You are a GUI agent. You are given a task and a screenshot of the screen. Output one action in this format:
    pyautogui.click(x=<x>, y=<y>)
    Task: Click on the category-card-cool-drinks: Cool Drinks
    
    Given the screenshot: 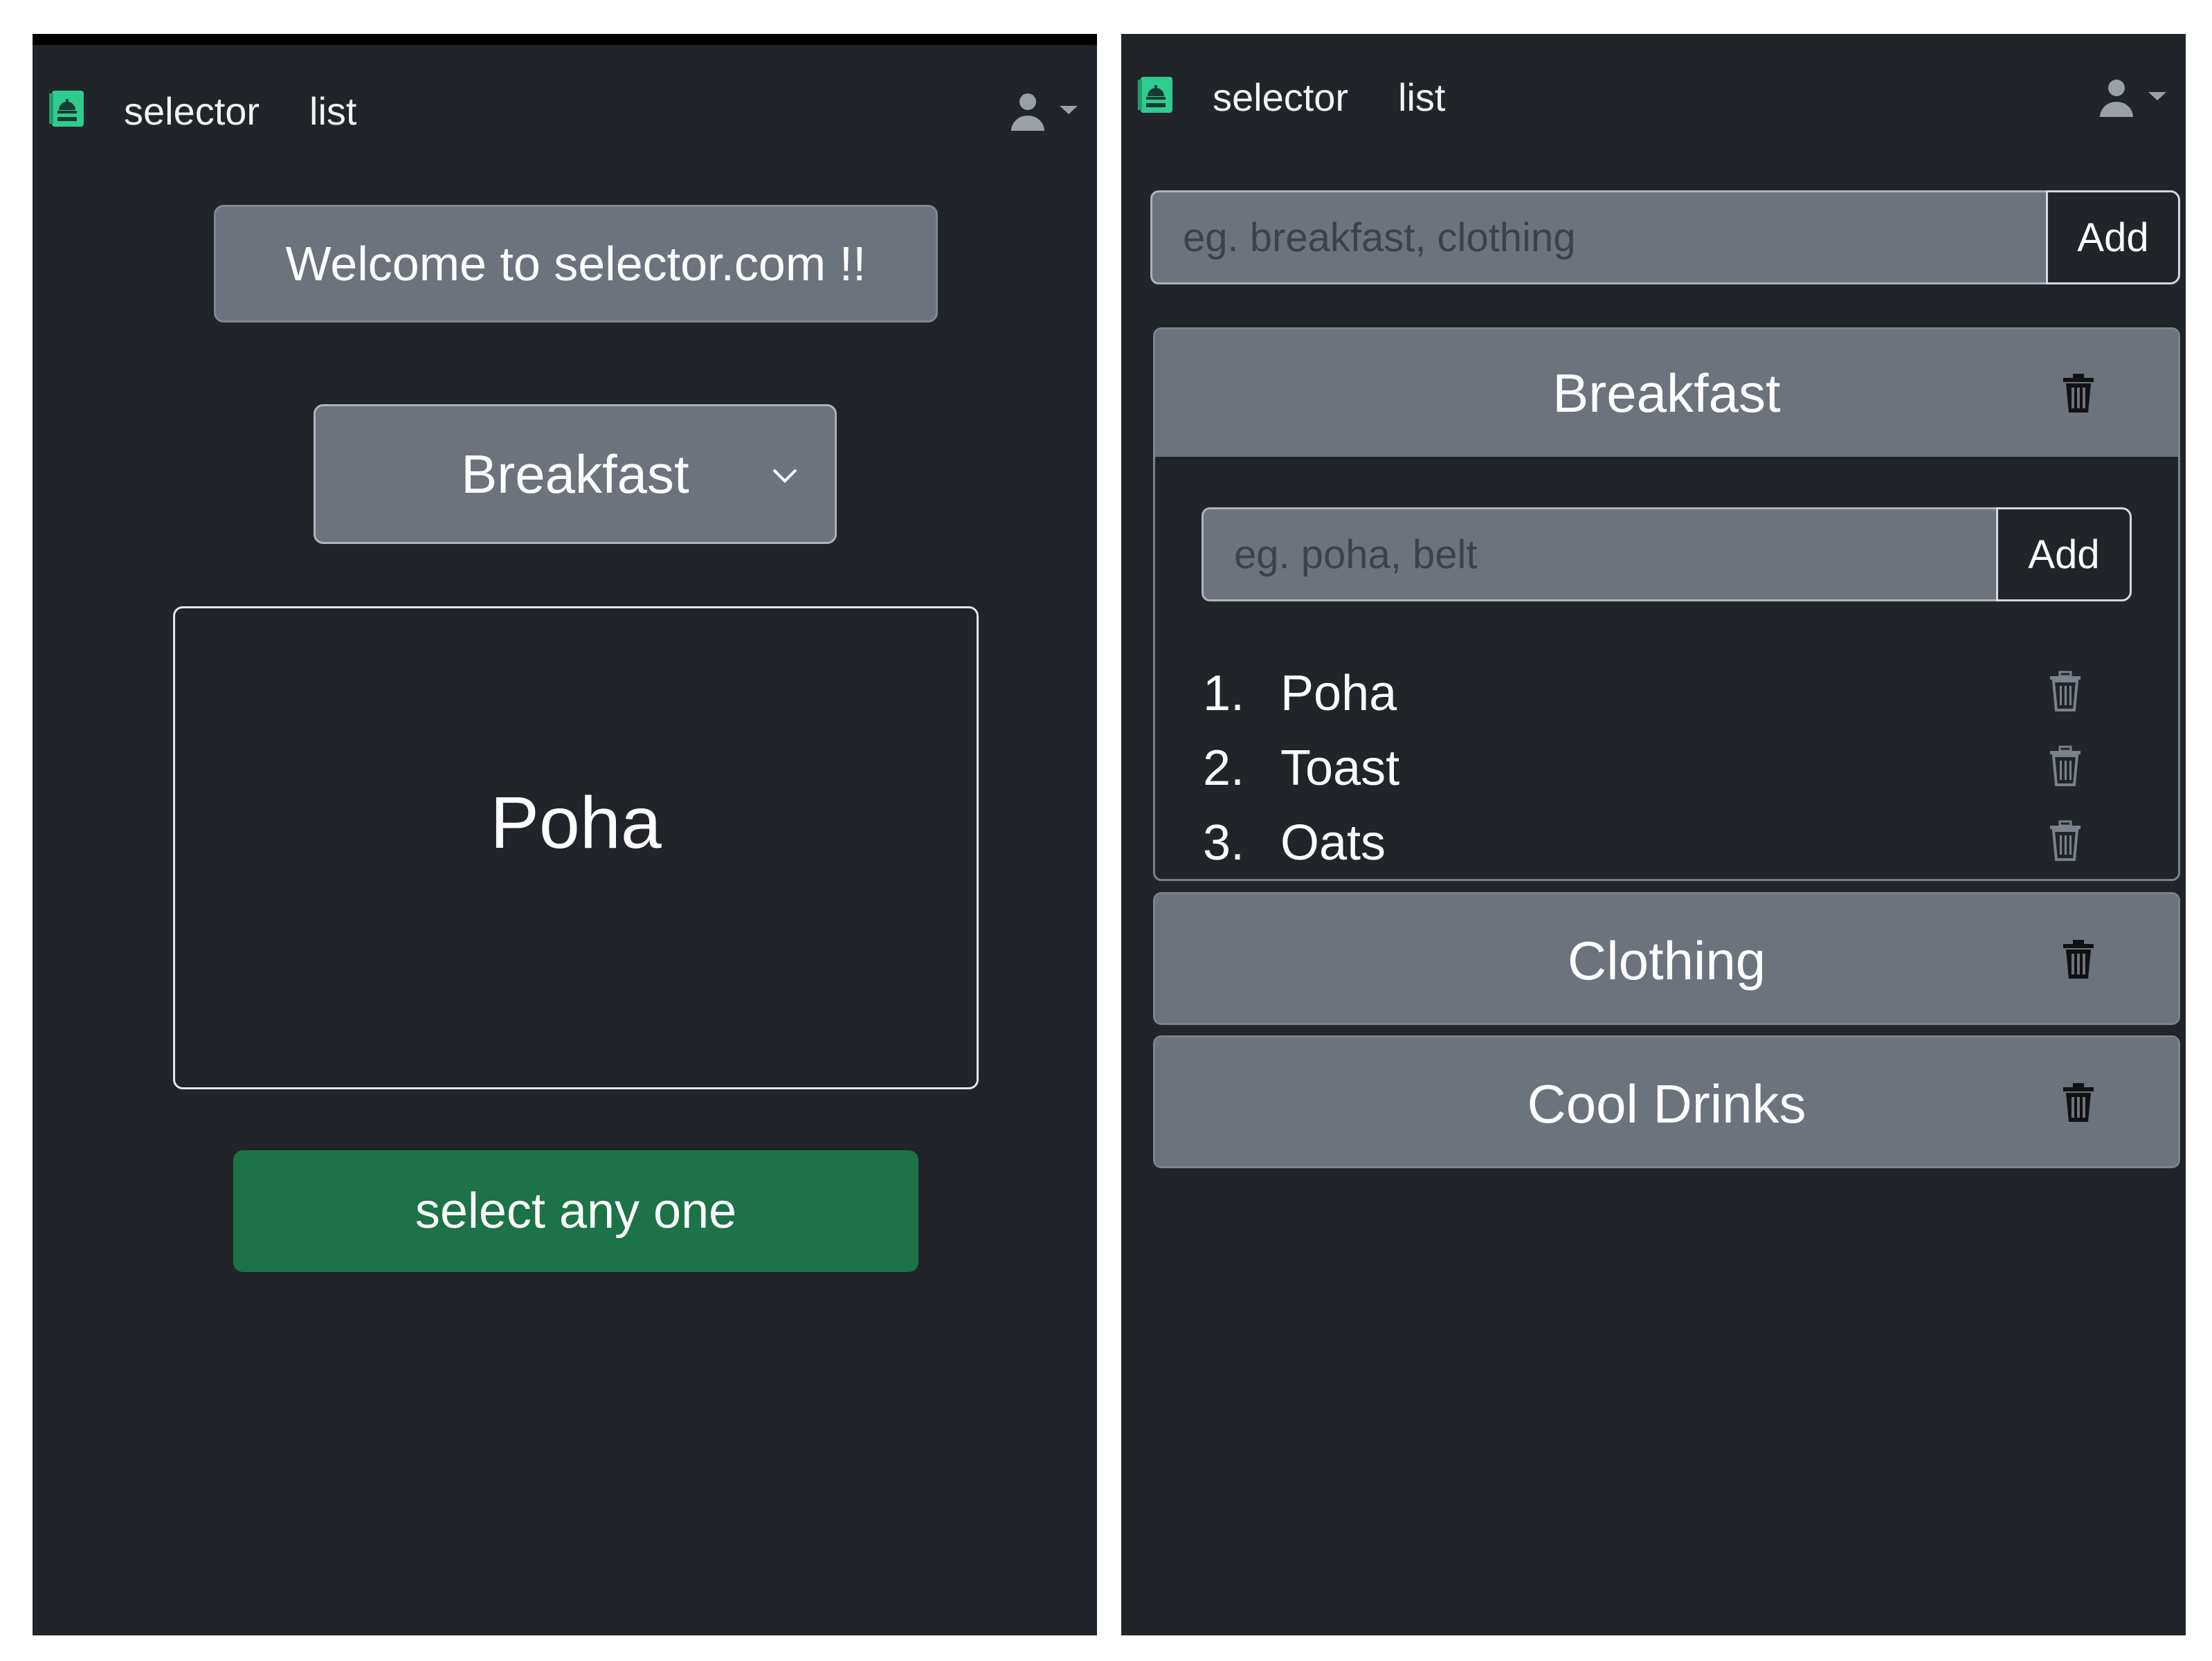 What is the action you would take?
    pyautogui.click(x=1666, y=1101)
    